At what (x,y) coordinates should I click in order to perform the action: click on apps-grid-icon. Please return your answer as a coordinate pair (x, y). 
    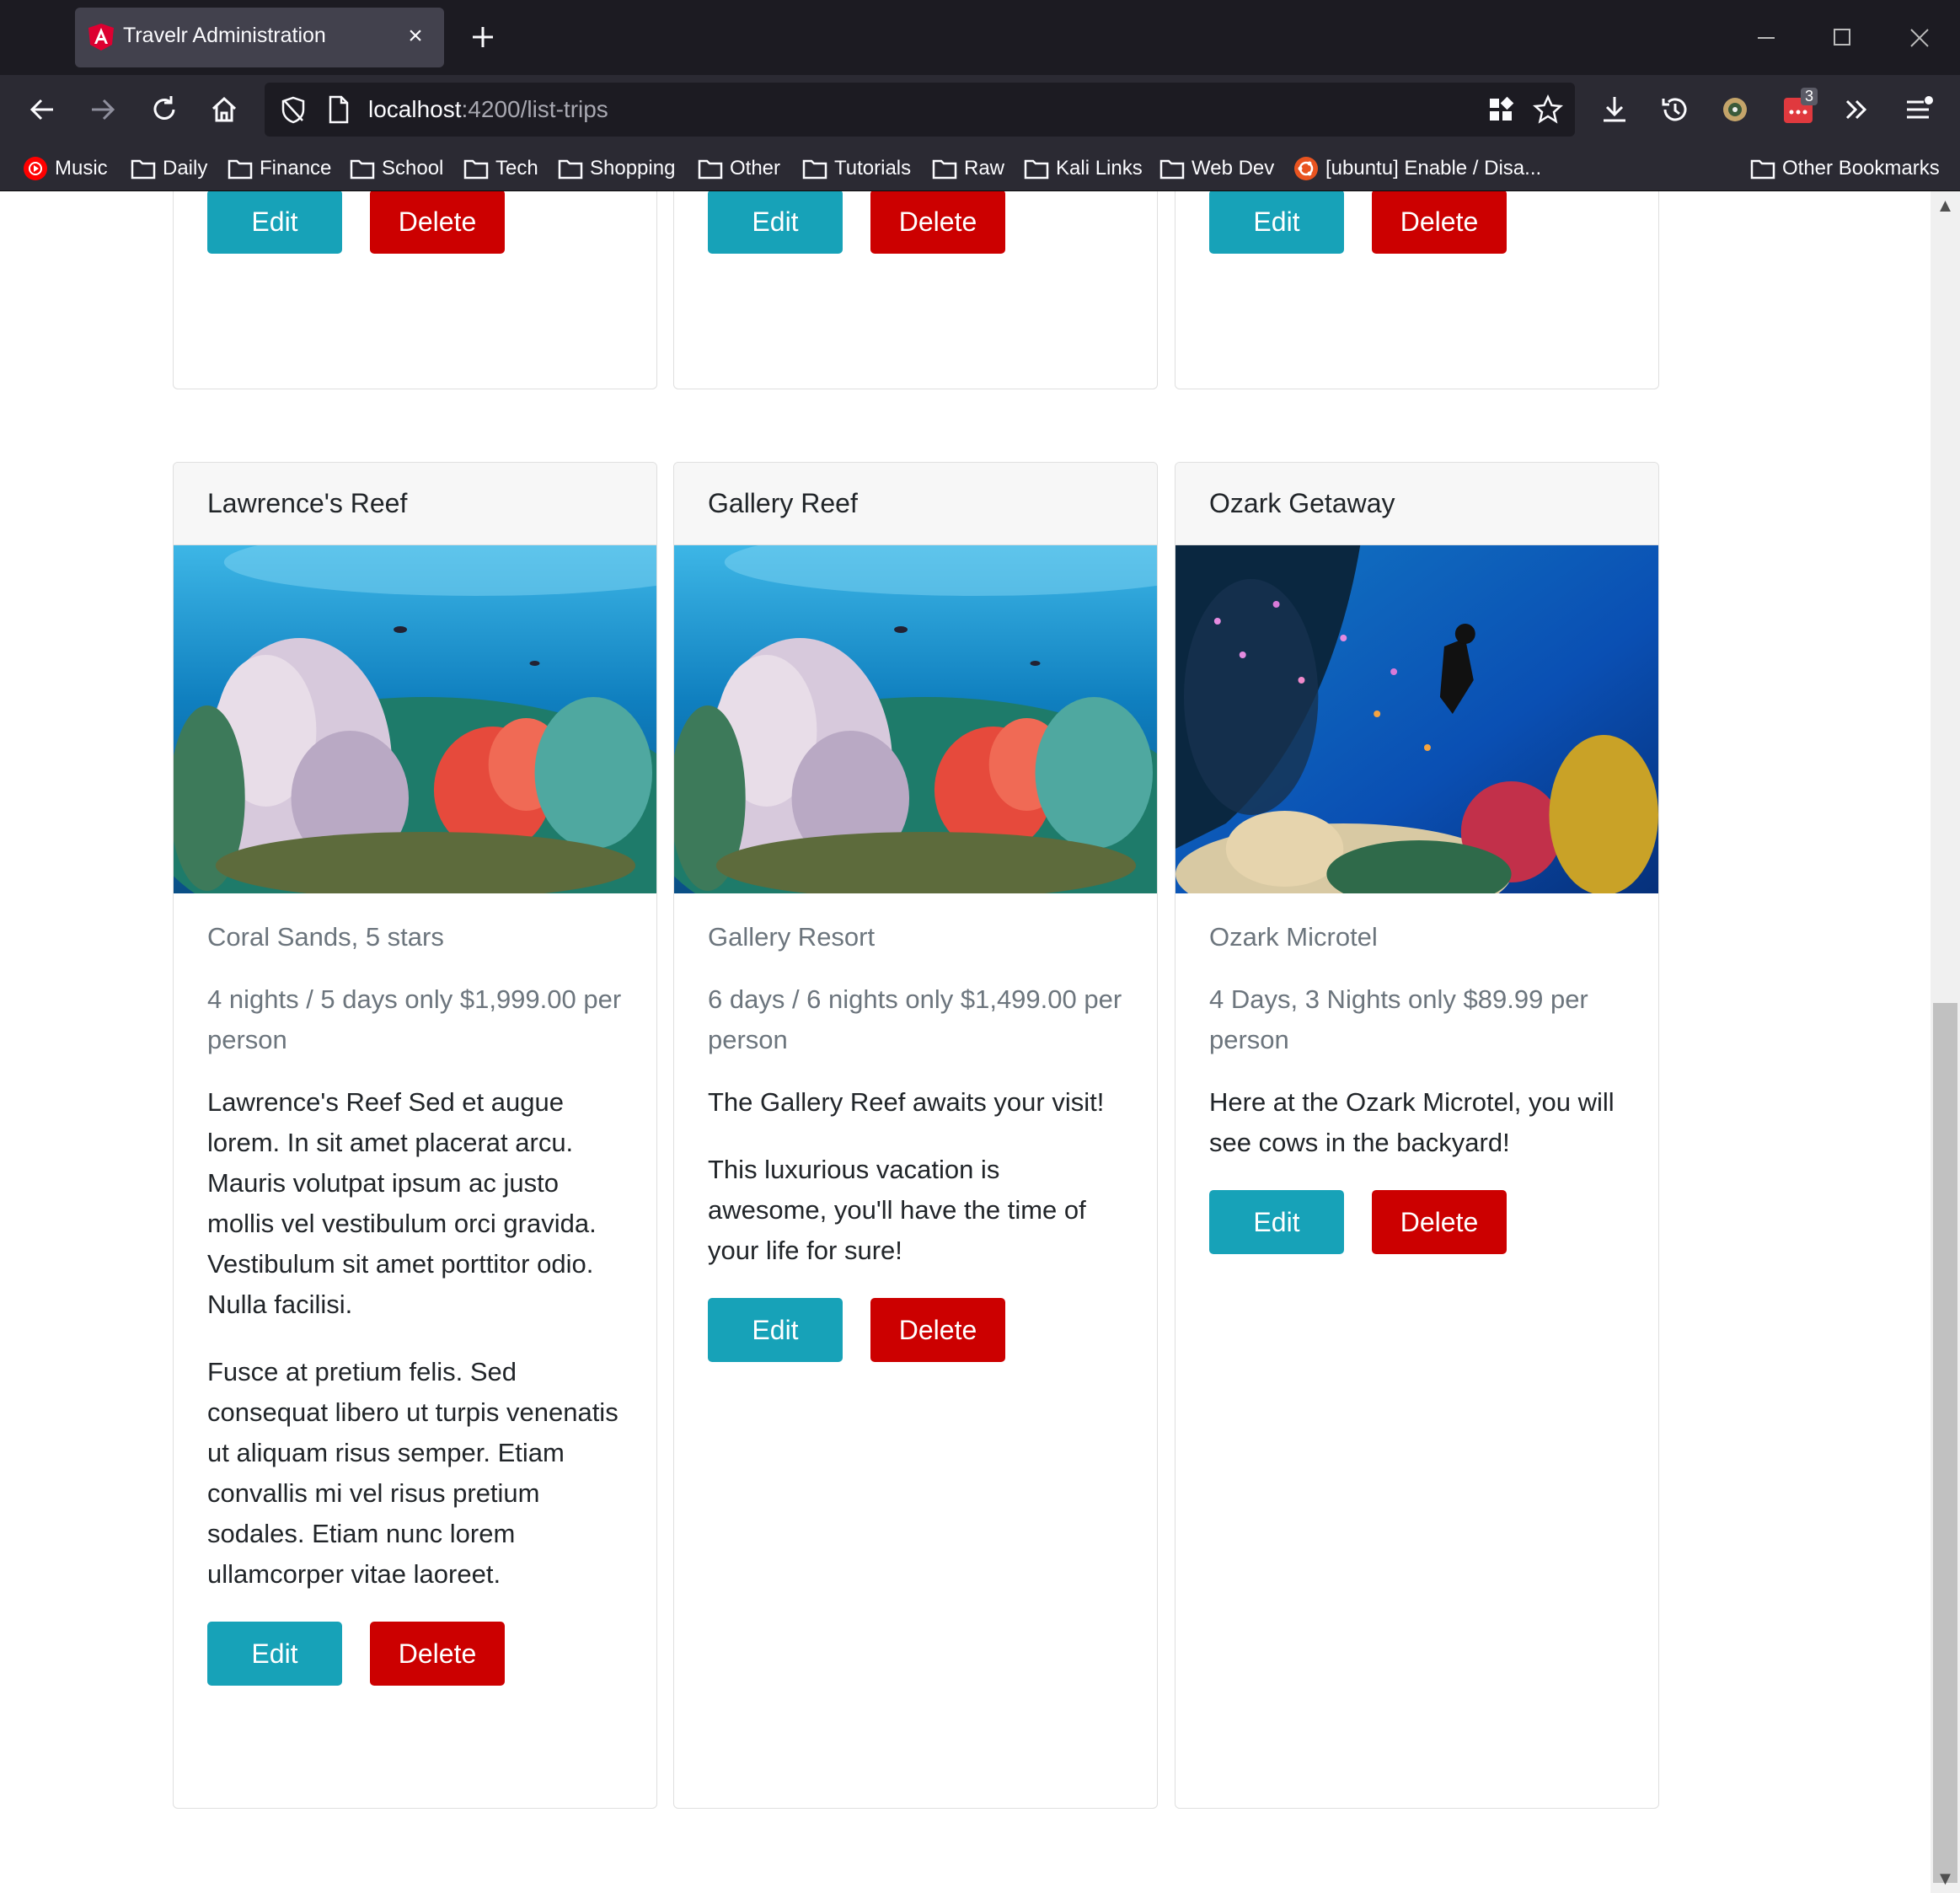
    Looking at the image, I should click on (1501, 110).